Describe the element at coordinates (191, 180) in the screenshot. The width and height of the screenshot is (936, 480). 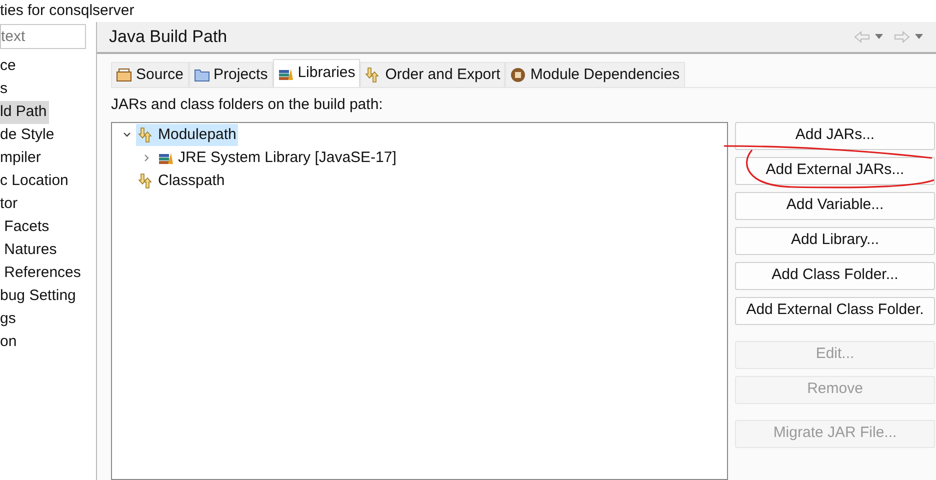
I see `tree-item-label: Classpath` at that location.